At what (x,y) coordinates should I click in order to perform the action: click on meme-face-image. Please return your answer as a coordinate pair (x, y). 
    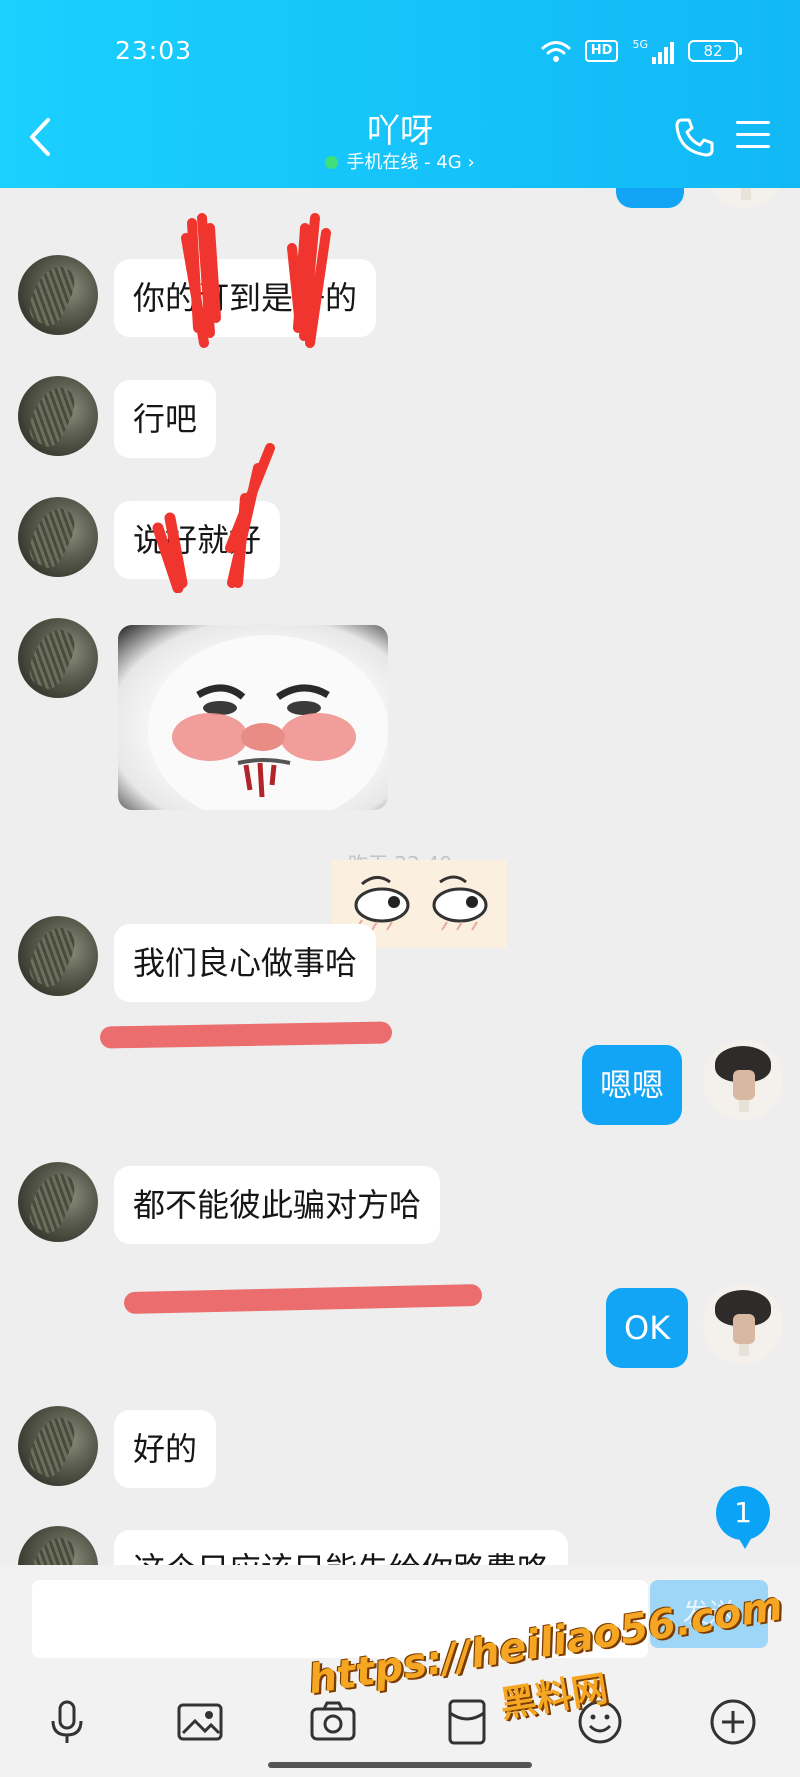
    Looking at the image, I should click on (268, 722).